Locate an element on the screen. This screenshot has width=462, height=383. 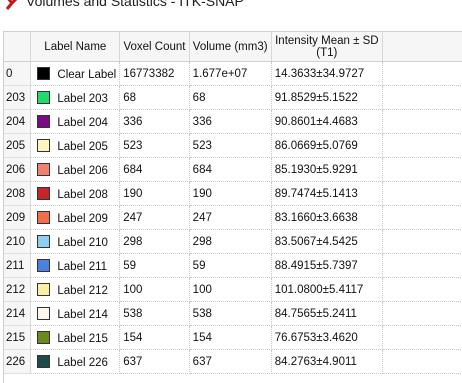
cell-volume: 154 is located at coordinates (230, 337).